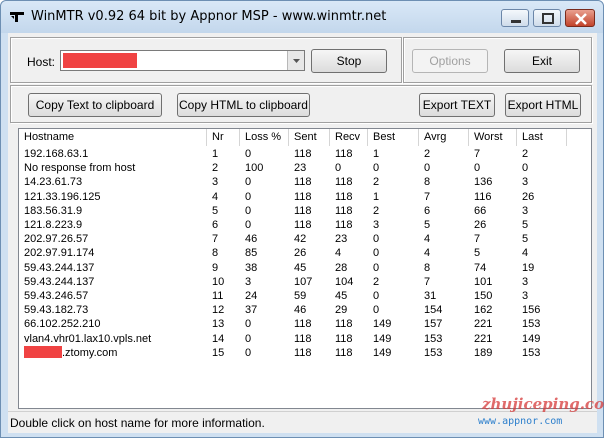  I want to click on column-header-sent: Sent, so click(309, 137).